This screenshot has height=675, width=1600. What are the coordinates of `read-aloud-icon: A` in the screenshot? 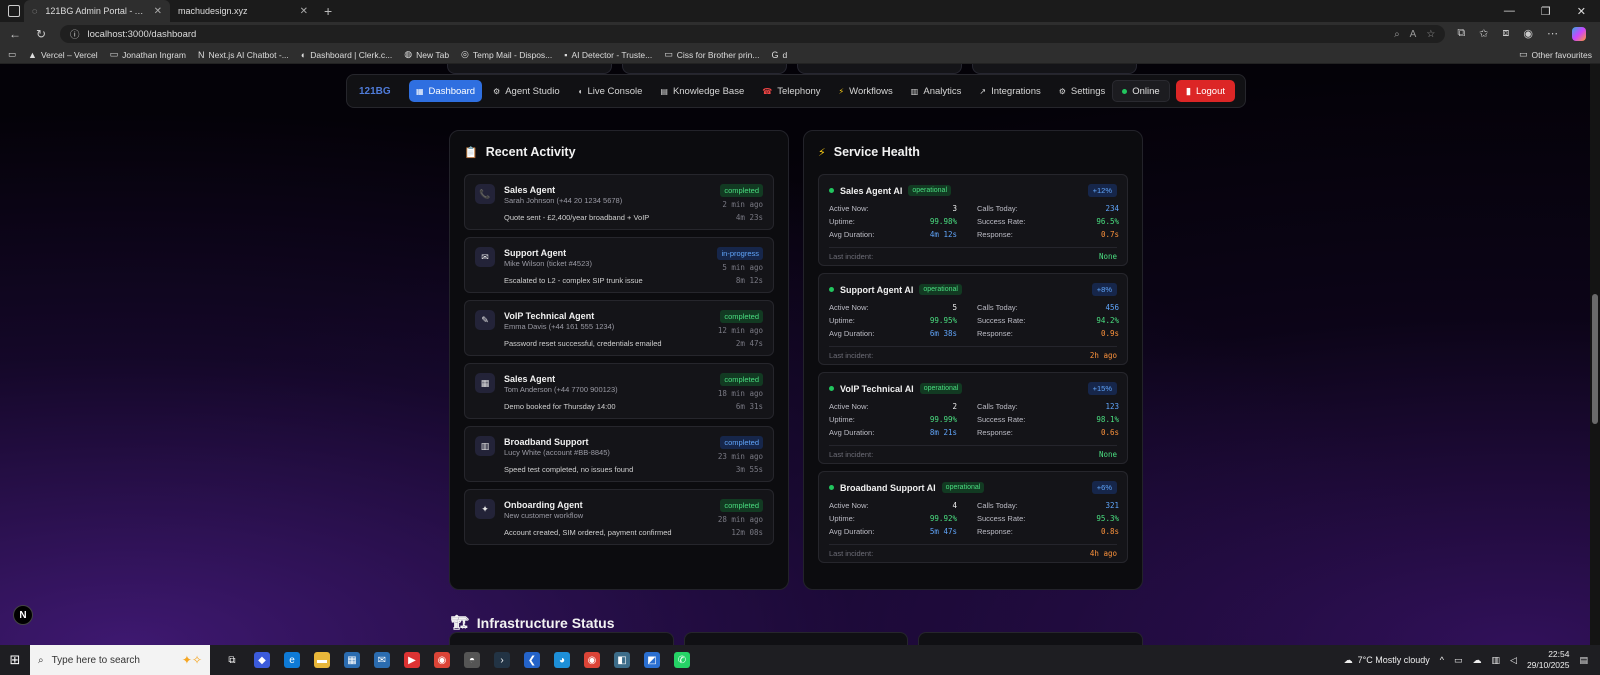 It's located at (1413, 34).